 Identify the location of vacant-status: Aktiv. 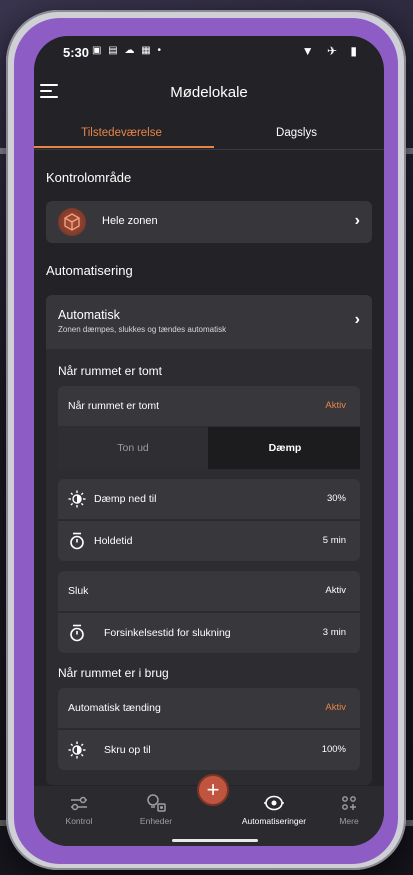
(335, 405).